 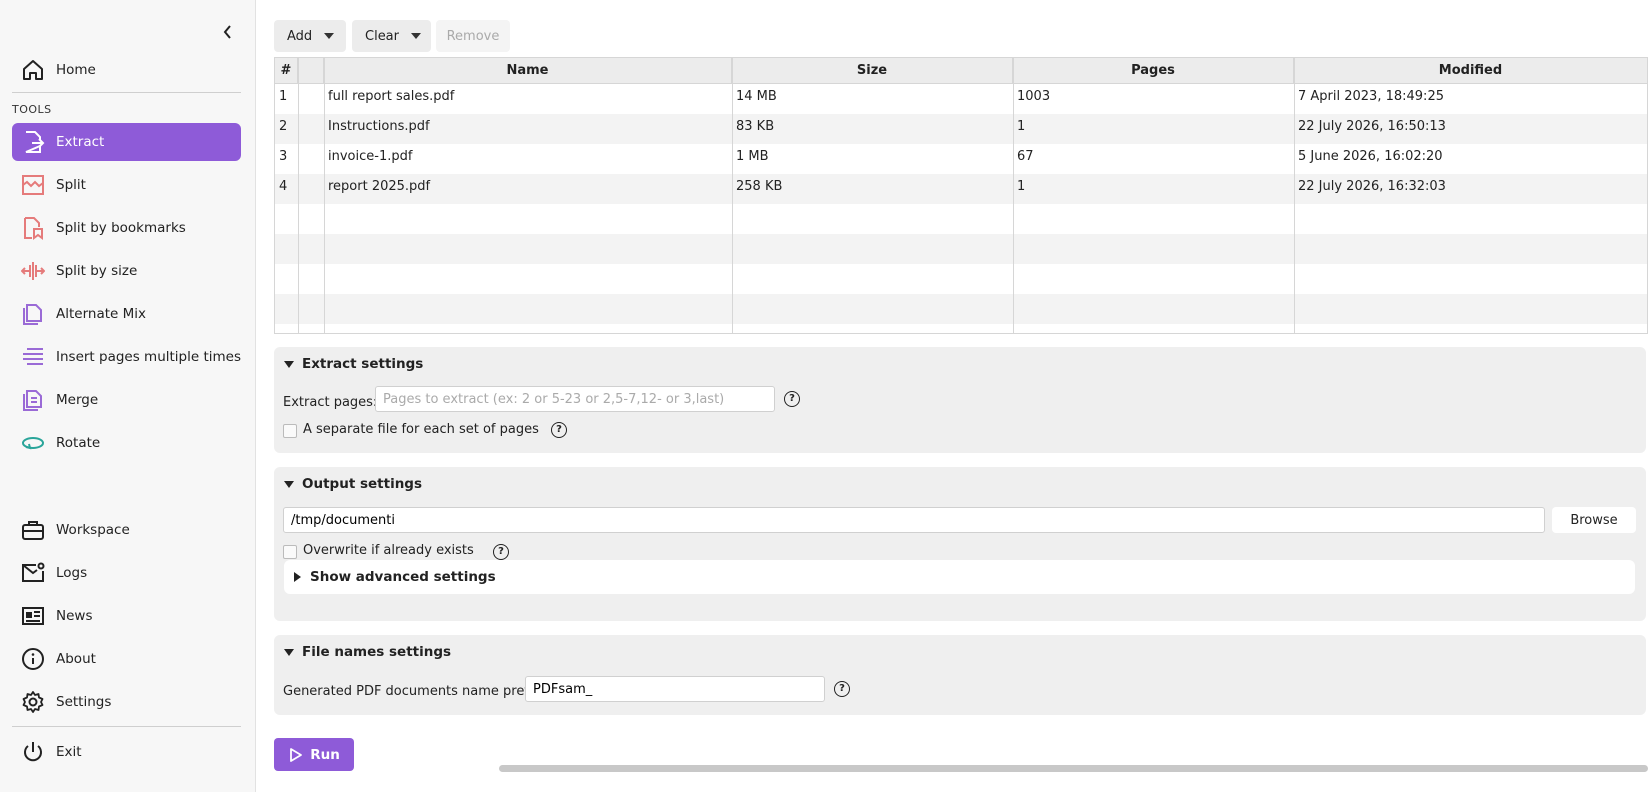 I want to click on cell-pages: 67, so click(x=1025, y=156).